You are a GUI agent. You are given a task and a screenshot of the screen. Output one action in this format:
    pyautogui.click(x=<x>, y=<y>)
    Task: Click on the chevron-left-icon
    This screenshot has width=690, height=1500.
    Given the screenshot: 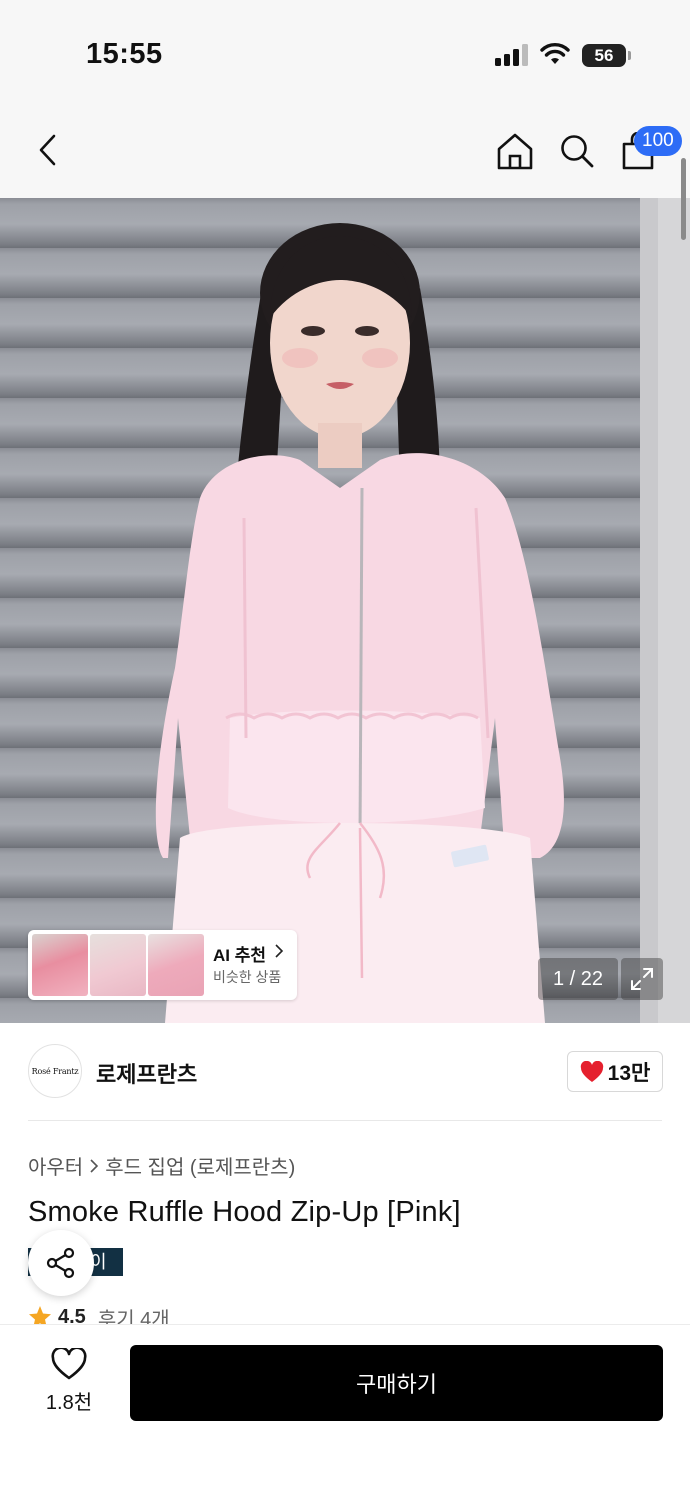 What is the action you would take?
    pyautogui.click(x=47, y=150)
    